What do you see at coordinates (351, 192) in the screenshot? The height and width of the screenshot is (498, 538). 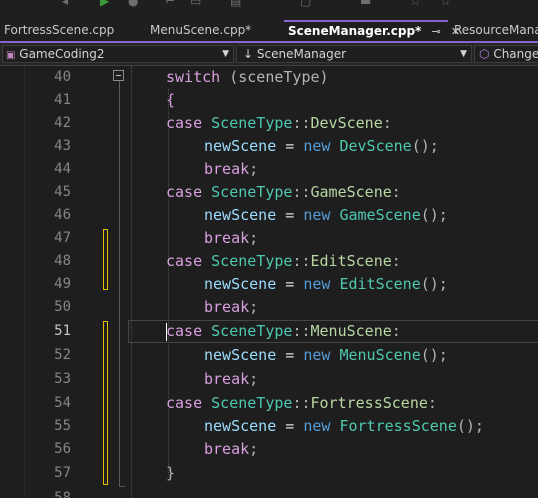 I see `enum-value: GameScene` at bounding box center [351, 192].